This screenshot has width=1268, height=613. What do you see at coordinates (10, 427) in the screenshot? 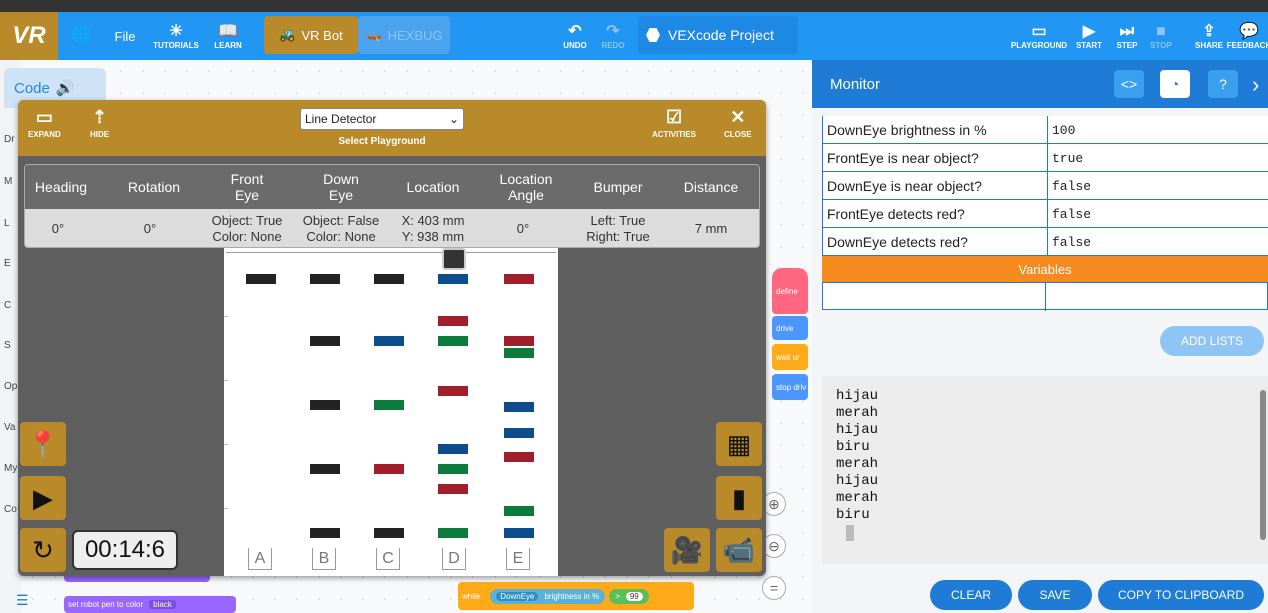
I see `category-variables: Va` at bounding box center [10, 427].